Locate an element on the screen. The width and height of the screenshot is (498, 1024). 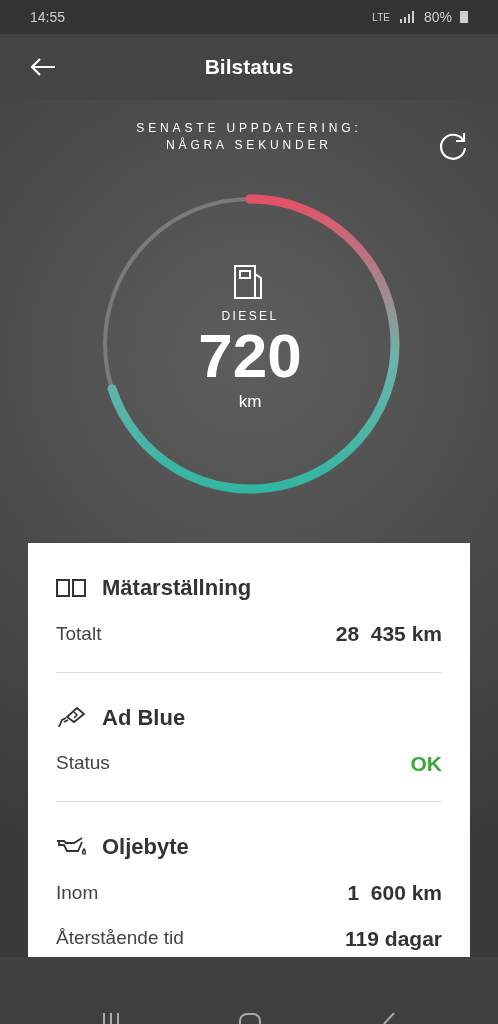
status-time: 14:55 is located at coordinates (48, 17).